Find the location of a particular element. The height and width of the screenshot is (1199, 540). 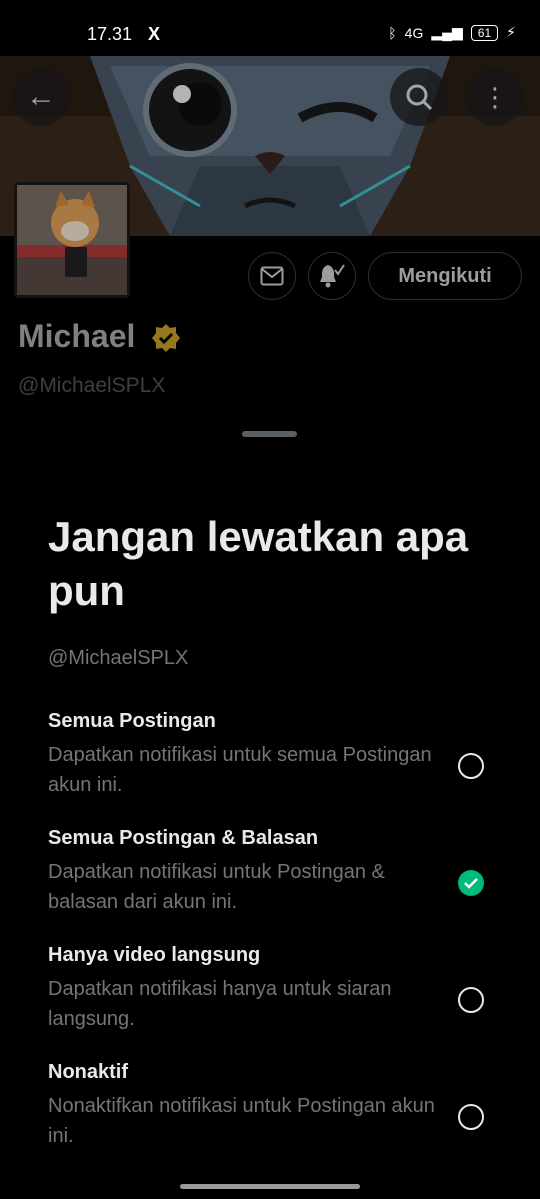

avatar is located at coordinates (72, 240).